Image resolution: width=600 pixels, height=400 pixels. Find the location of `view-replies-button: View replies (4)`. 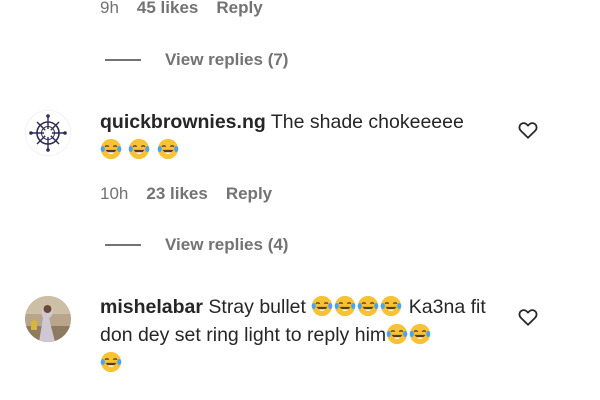

view-replies-button: View replies (4) is located at coordinates (196, 245).